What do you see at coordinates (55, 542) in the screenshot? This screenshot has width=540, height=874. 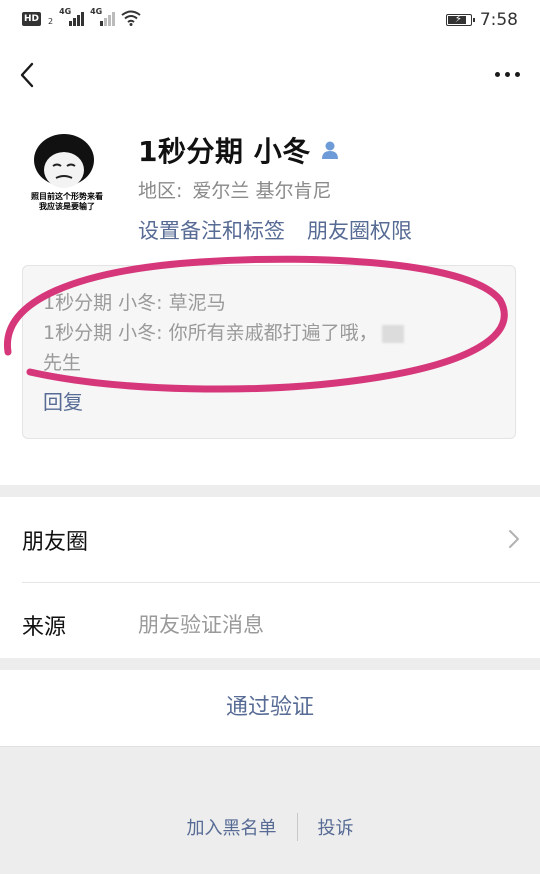 I see `moments-label: 朋友圈` at bounding box center [55, 542].